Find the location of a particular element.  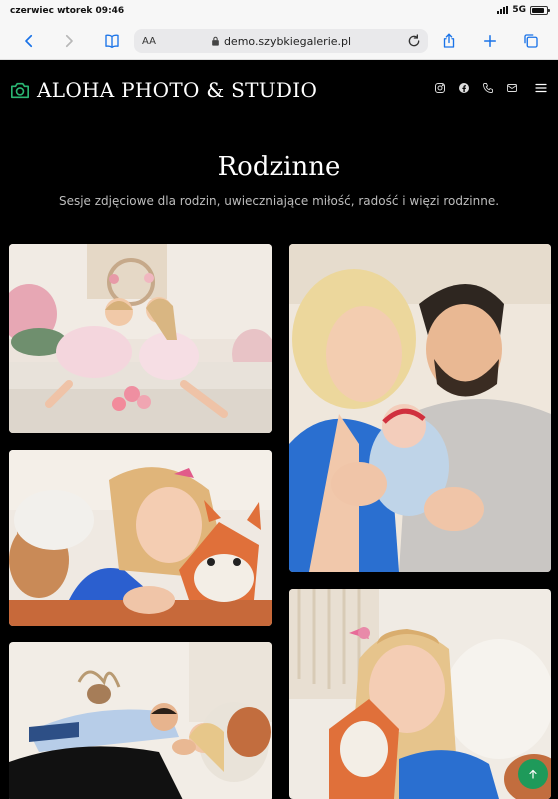

camera-icon is located at coordinates (19, 90).